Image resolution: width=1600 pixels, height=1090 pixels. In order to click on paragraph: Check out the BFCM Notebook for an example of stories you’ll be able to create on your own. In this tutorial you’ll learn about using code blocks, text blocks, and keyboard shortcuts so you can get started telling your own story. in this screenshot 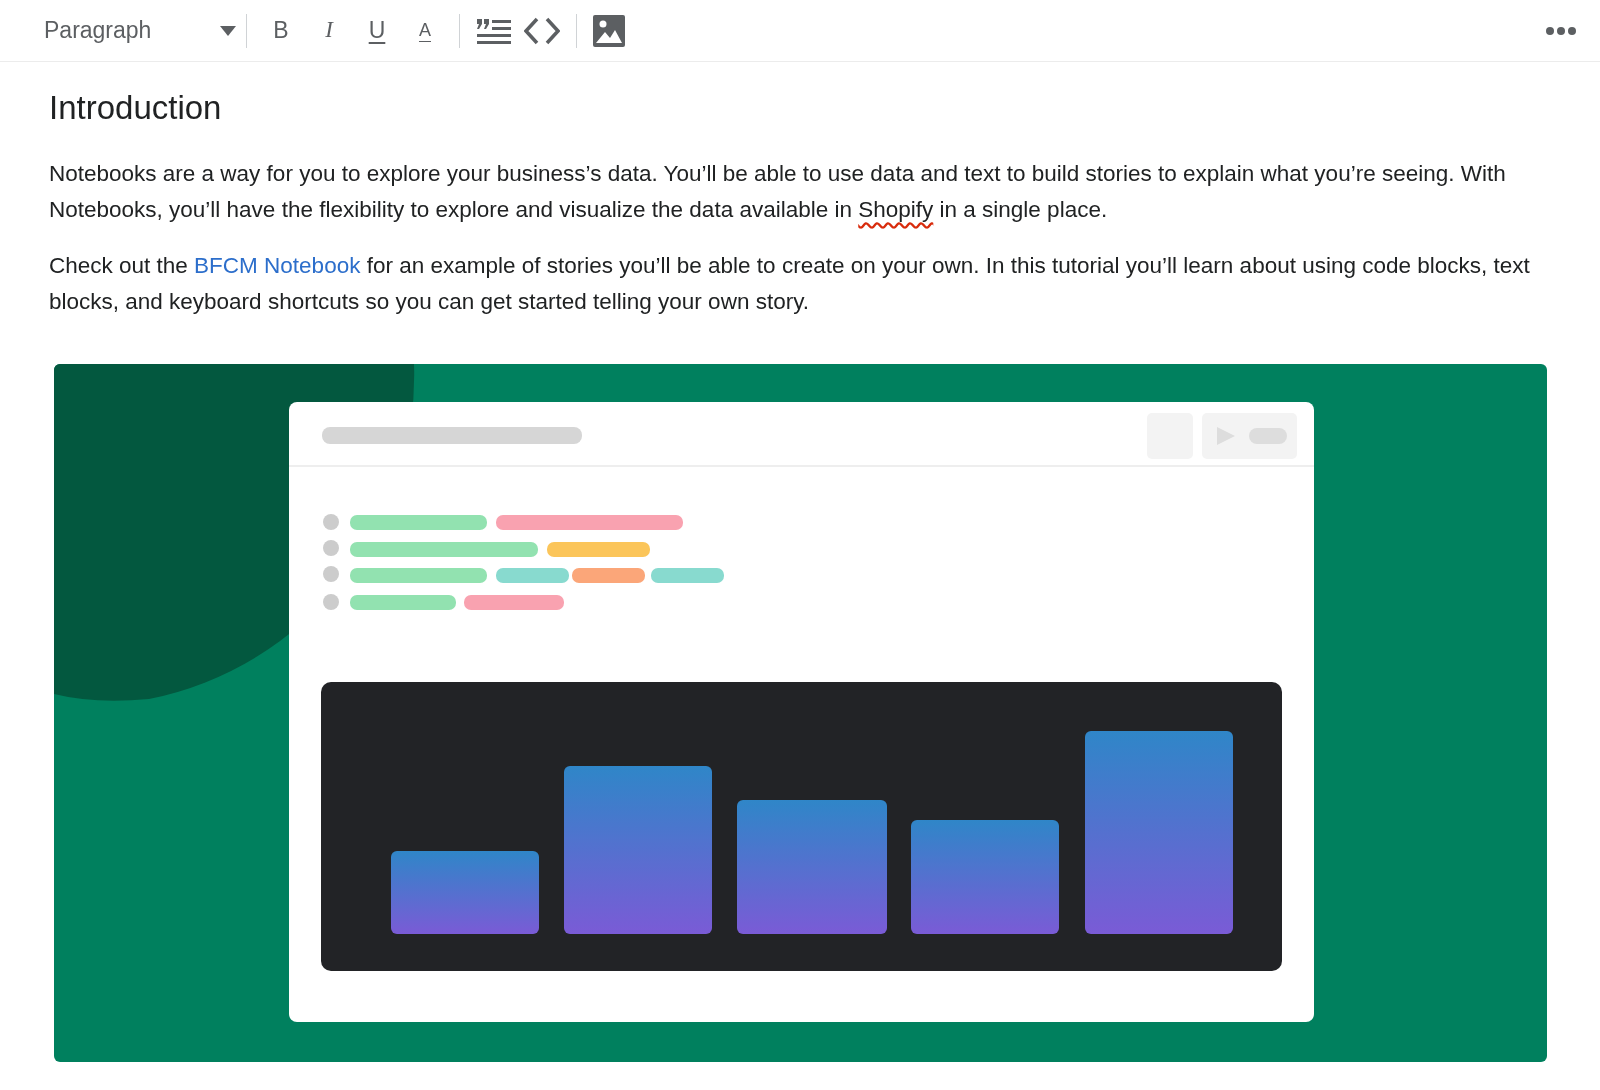, I will do `click(790, 283)`.